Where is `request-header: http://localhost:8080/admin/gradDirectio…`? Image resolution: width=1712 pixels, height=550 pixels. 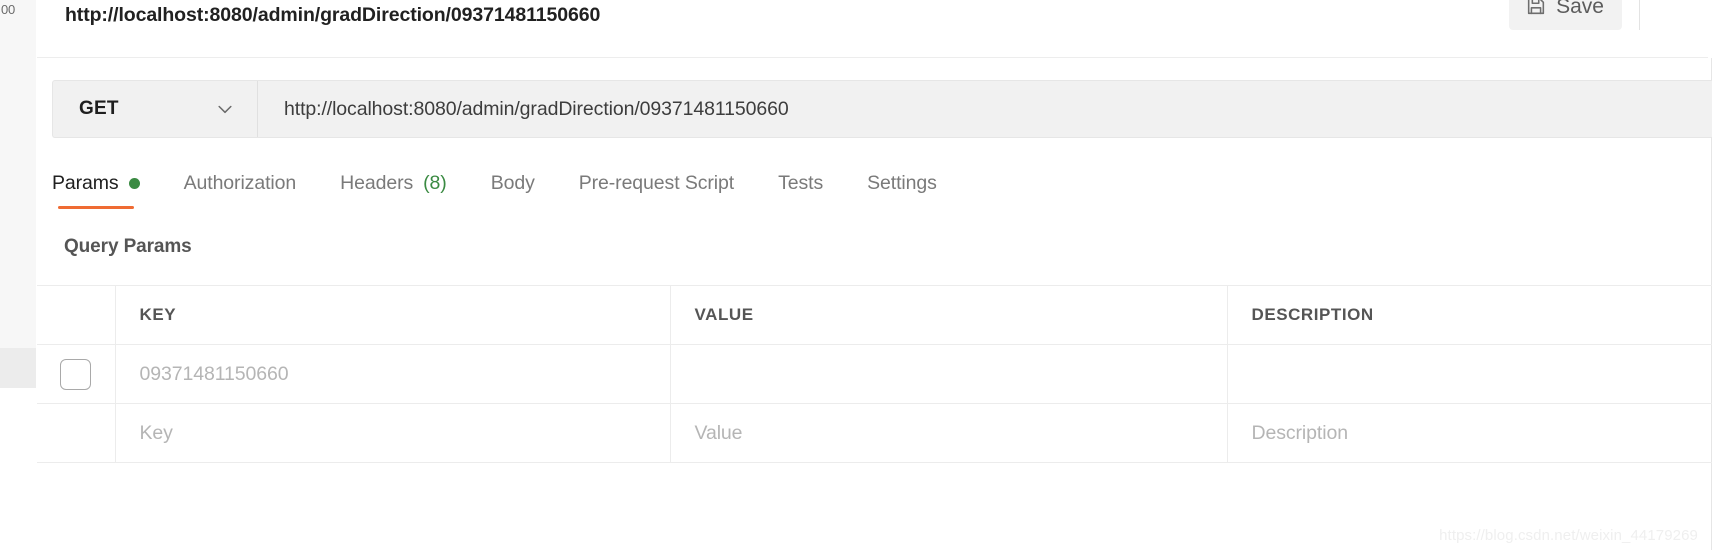 request-header: http://localhost:8080/admin/gradDirectio… is located at coordinates (874, 29).